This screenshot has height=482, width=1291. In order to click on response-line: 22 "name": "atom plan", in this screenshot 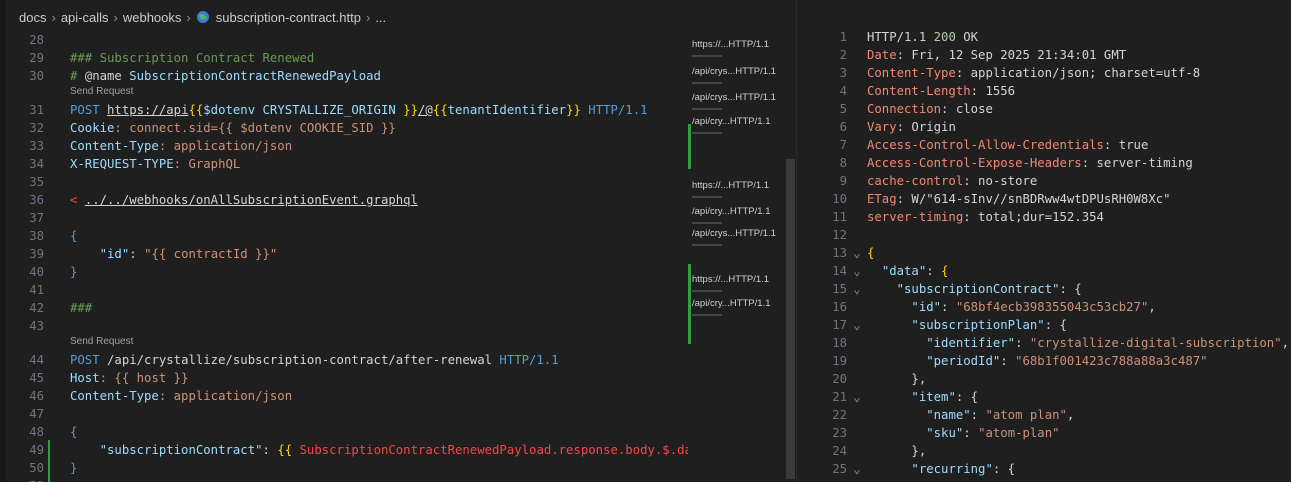, I will do `click(1044, 415)`.